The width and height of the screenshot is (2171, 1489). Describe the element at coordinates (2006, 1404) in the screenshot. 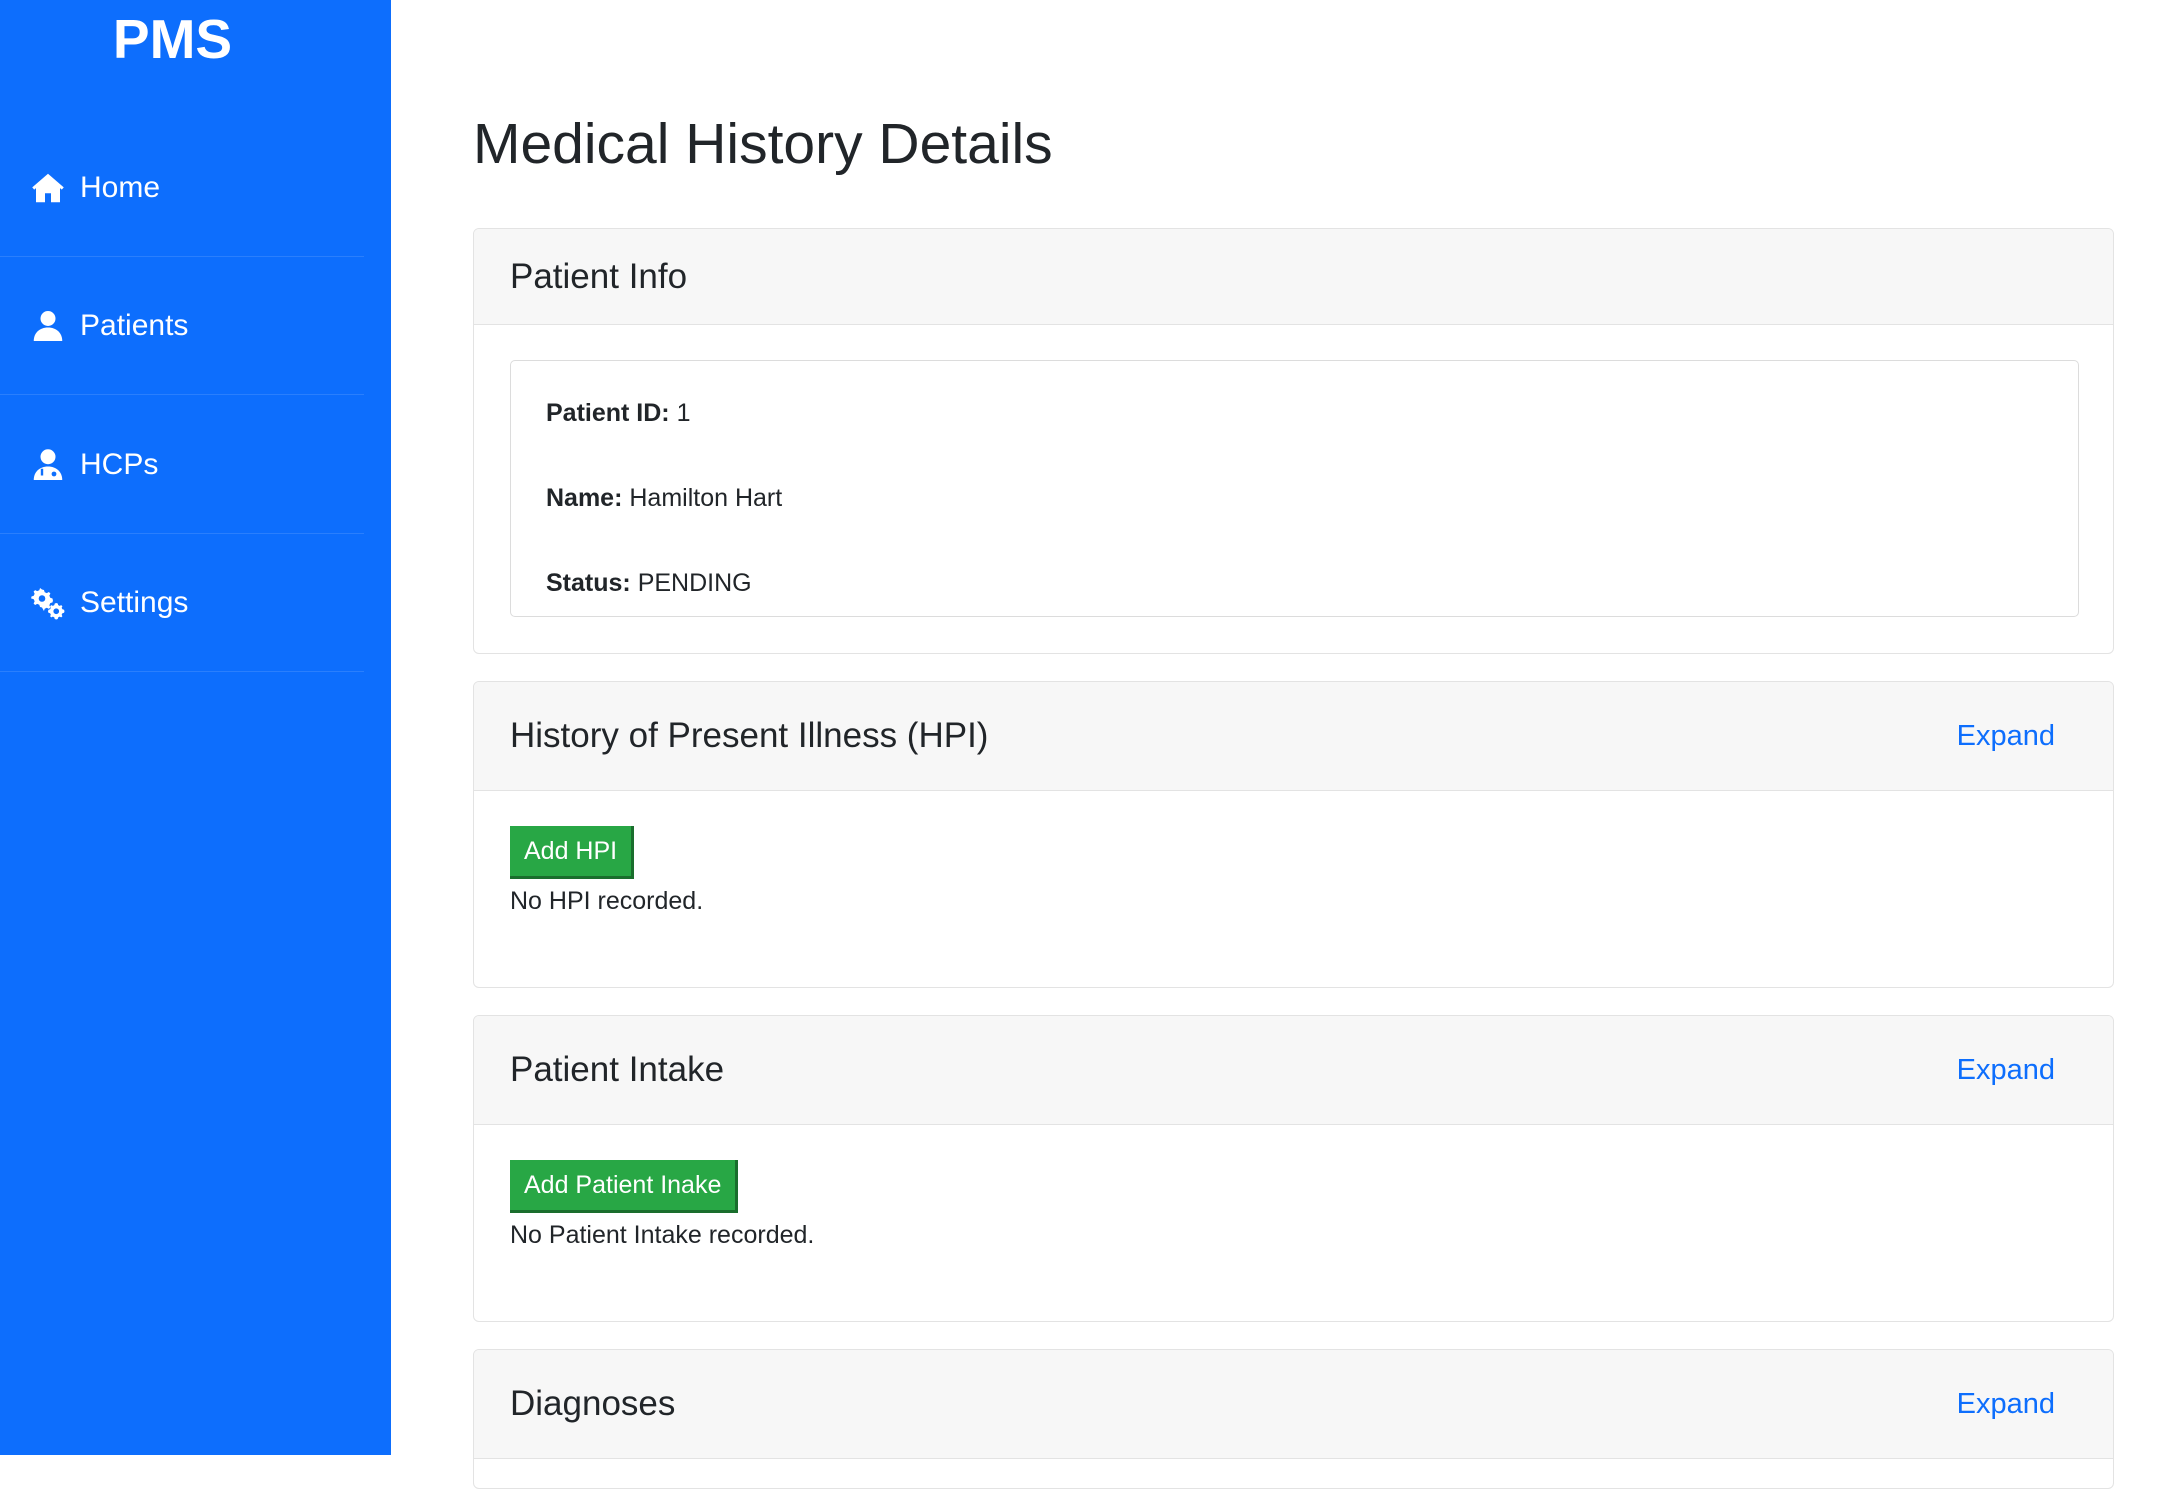

I see `diagnoses-expand-link: Expand` at that location.